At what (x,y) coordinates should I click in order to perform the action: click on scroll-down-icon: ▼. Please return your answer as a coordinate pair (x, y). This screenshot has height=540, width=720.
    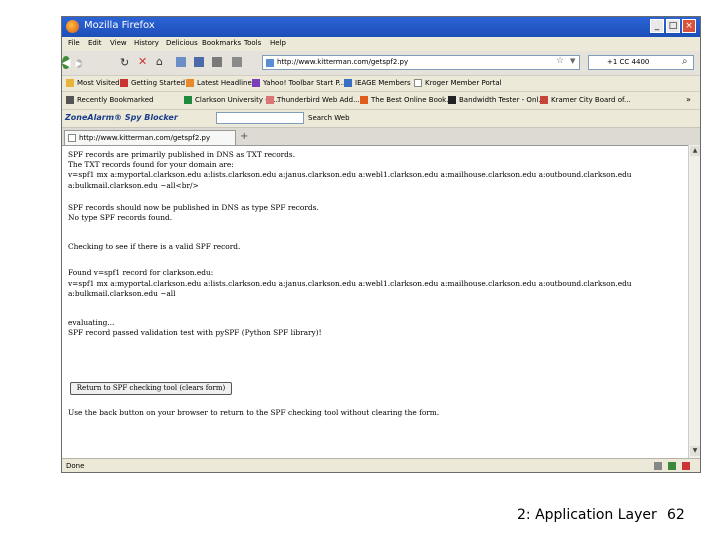
    Looking at the image, I should click on (695, 451).